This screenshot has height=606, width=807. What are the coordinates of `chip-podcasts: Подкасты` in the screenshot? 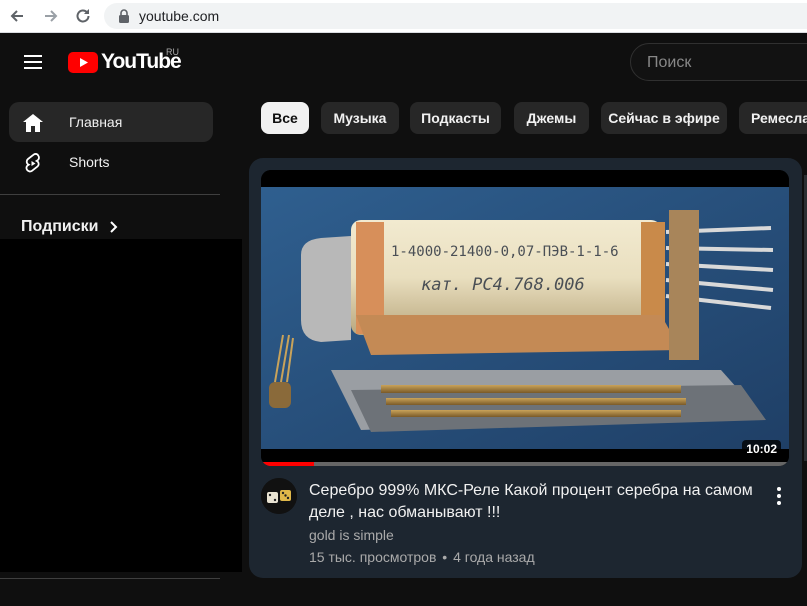 It's located at (455, 118).